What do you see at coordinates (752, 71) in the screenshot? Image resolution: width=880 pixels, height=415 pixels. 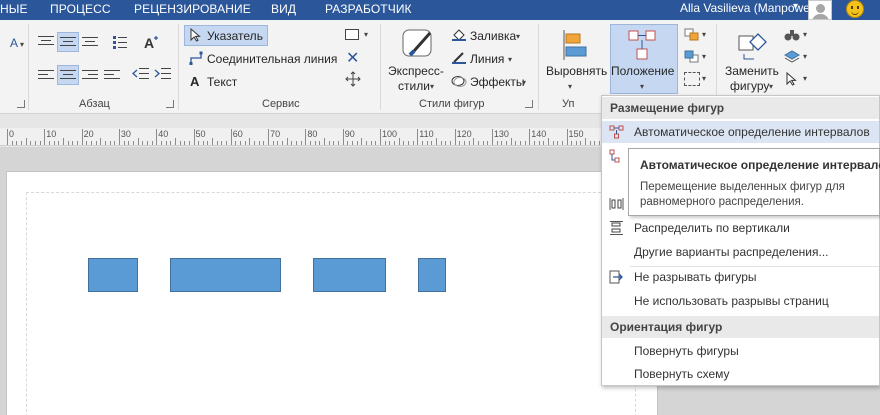 I see `change-shape-label-line1: Заменить` at bounding box center [752, 71].